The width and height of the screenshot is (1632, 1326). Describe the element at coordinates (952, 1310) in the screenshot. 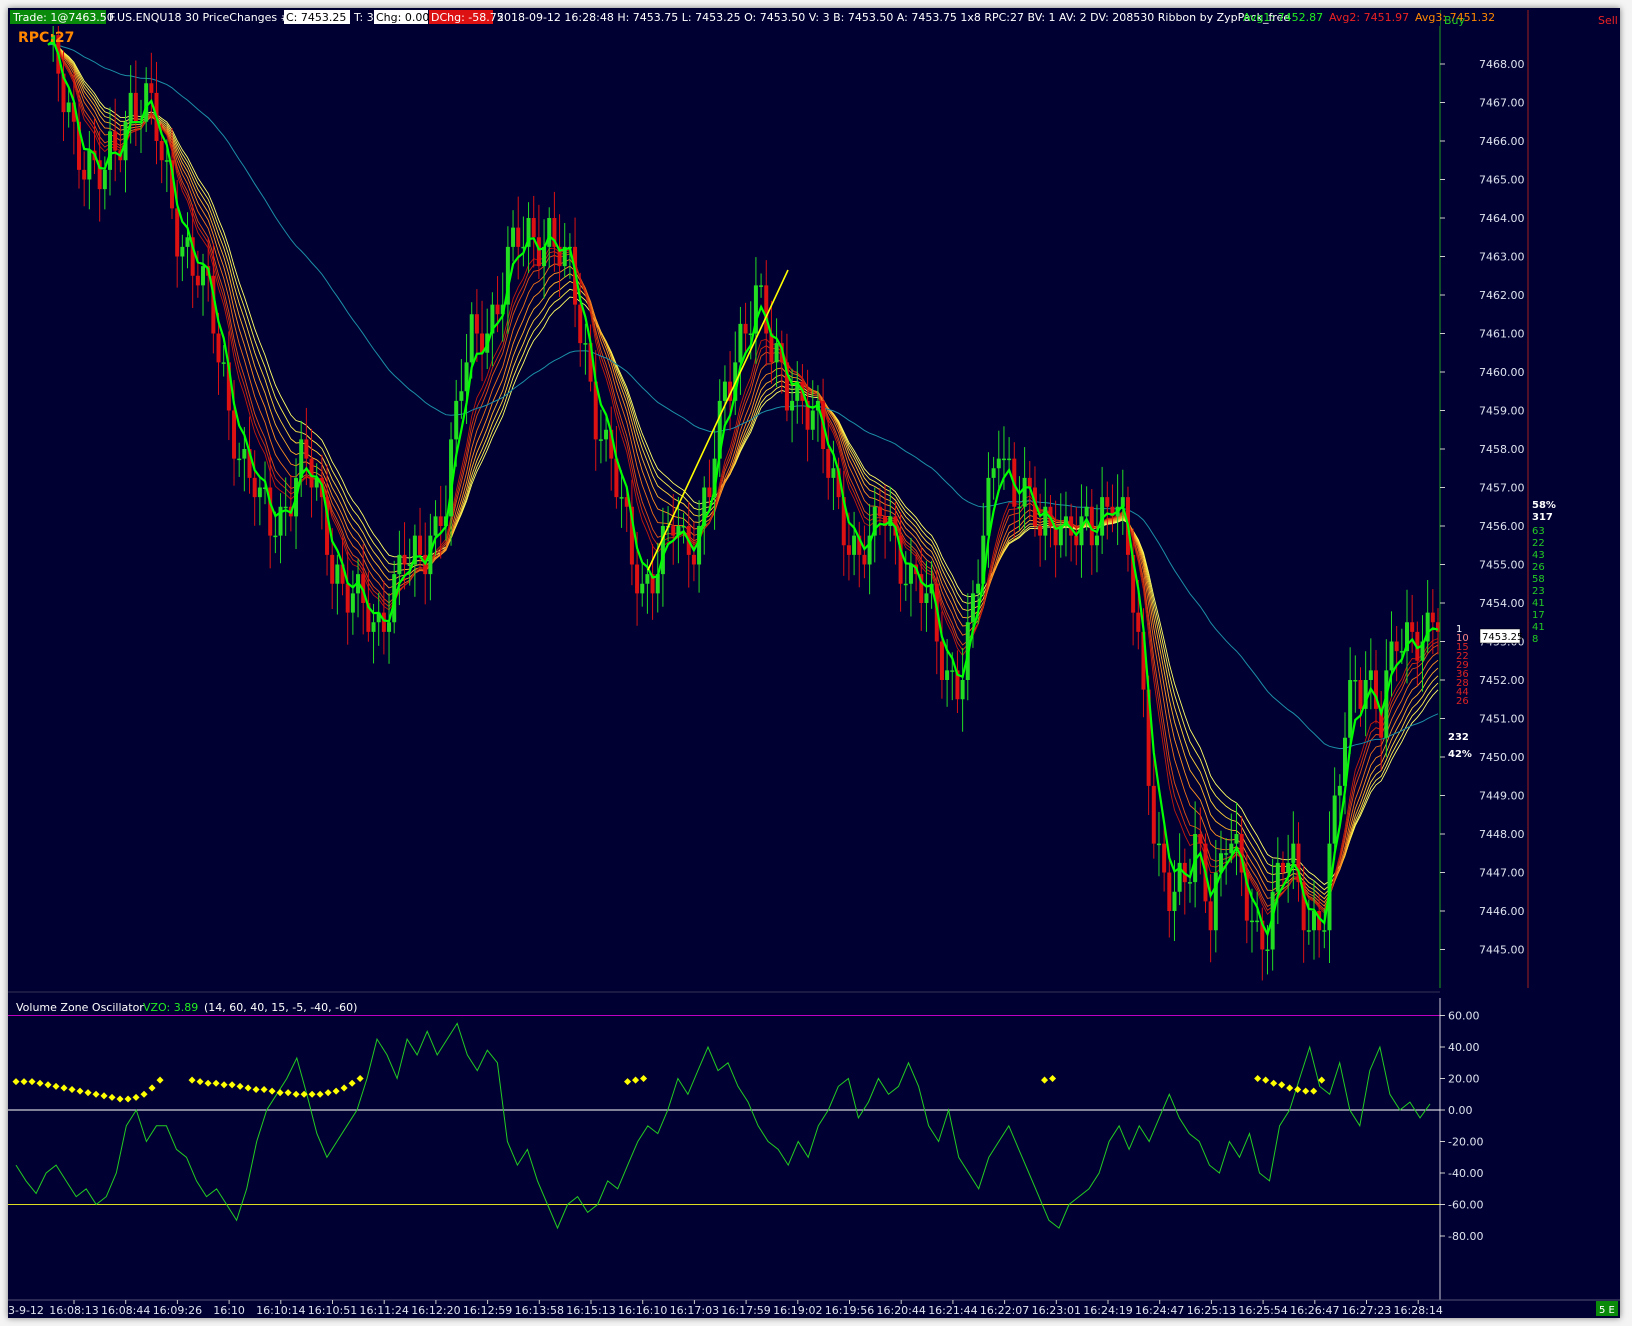

I see `time-label: 16:21:44` at that location.